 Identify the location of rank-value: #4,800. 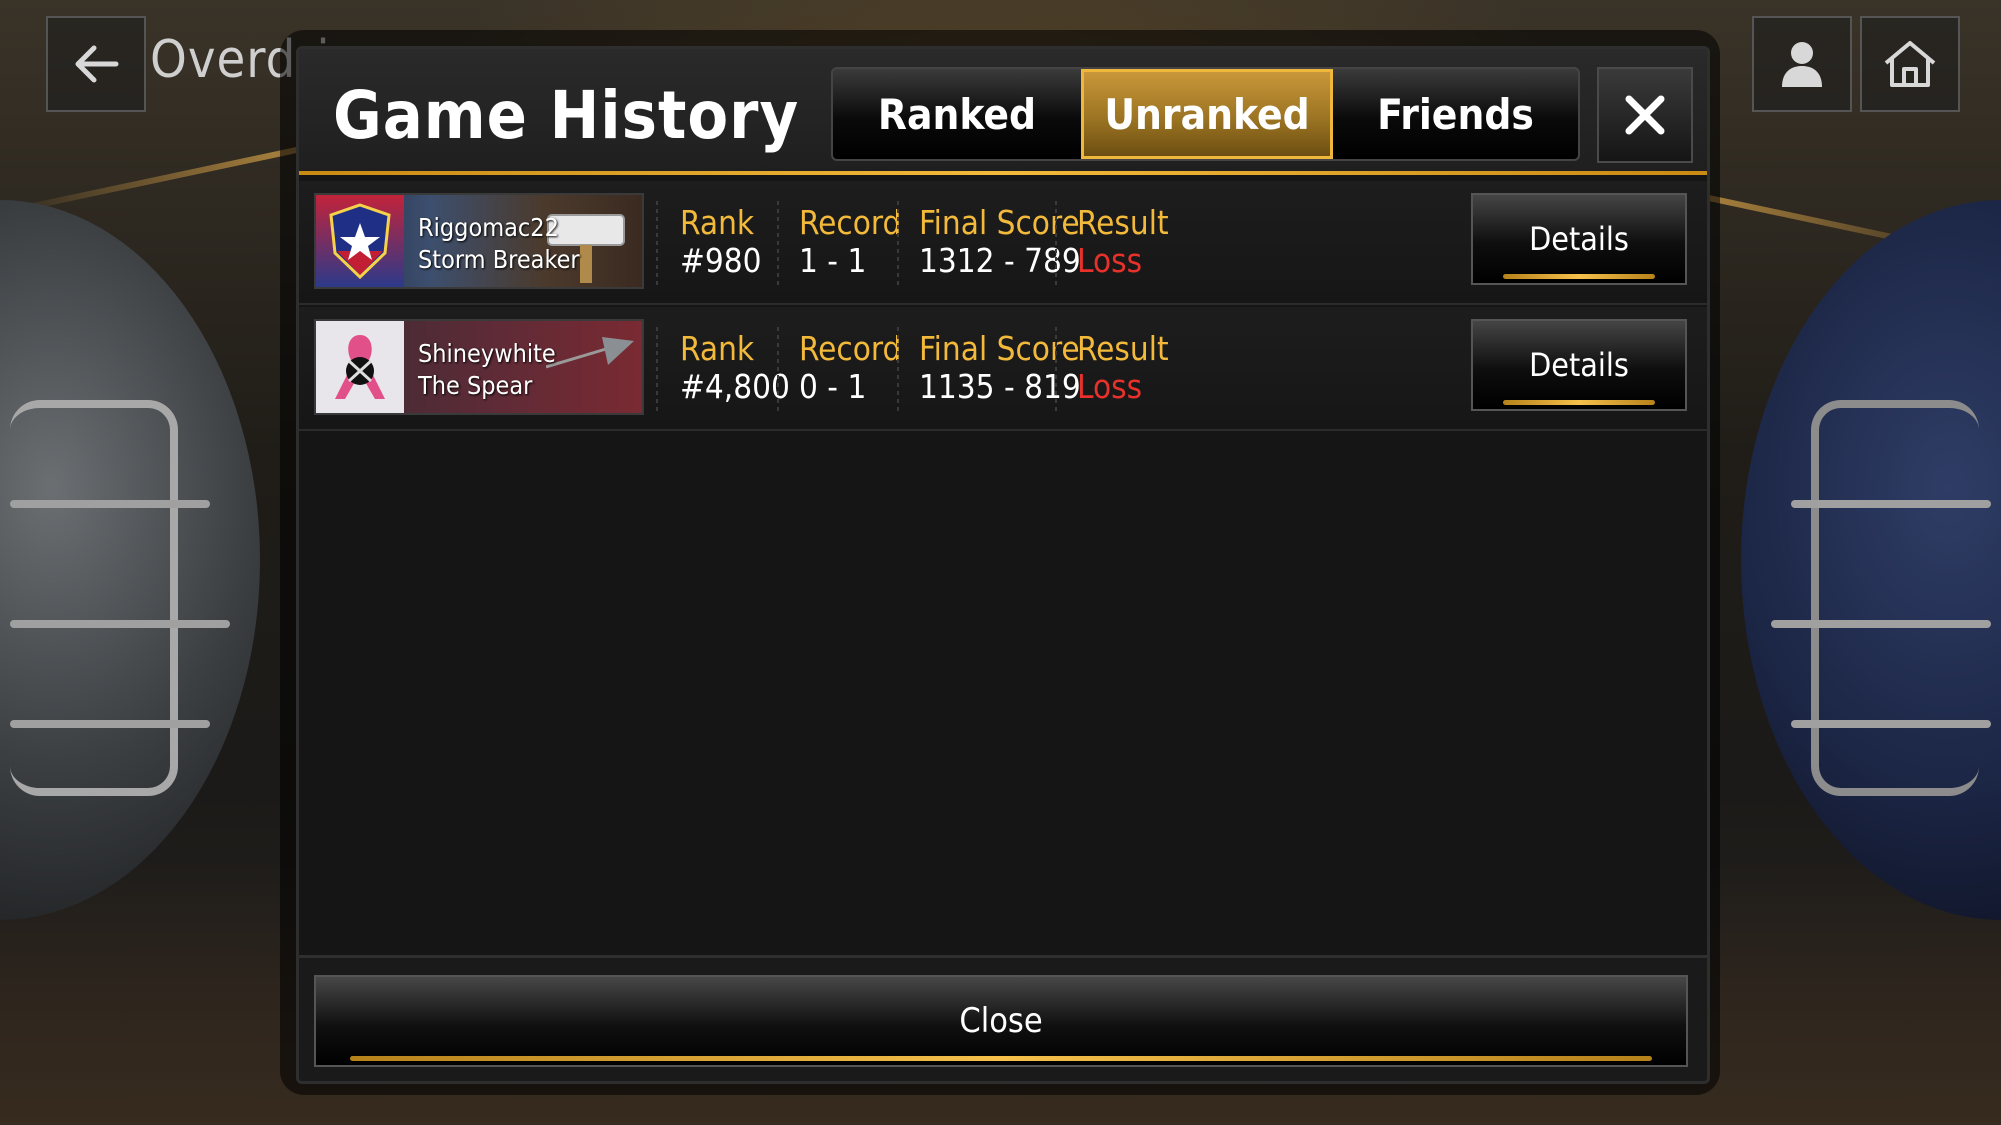
(735, 386).